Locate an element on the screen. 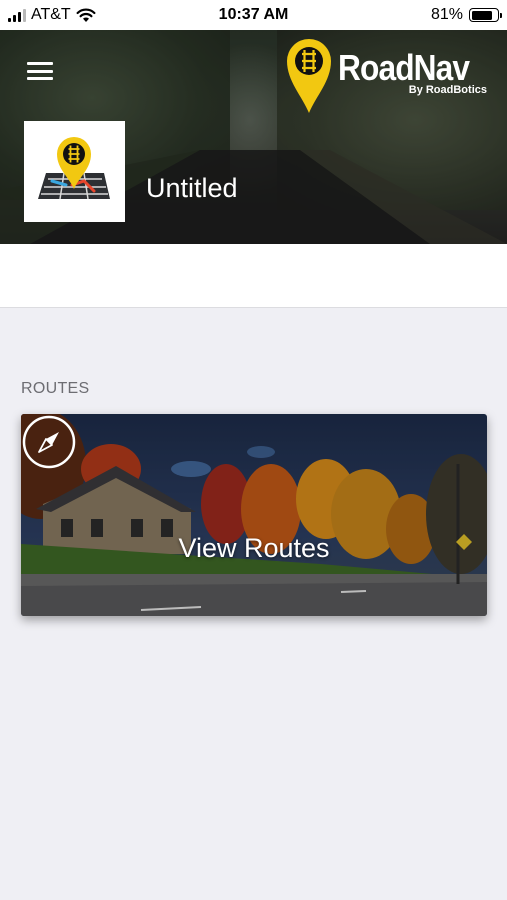 This screenshot has width=507, height=900. project-map-icon is located at coordinates (74, 168).